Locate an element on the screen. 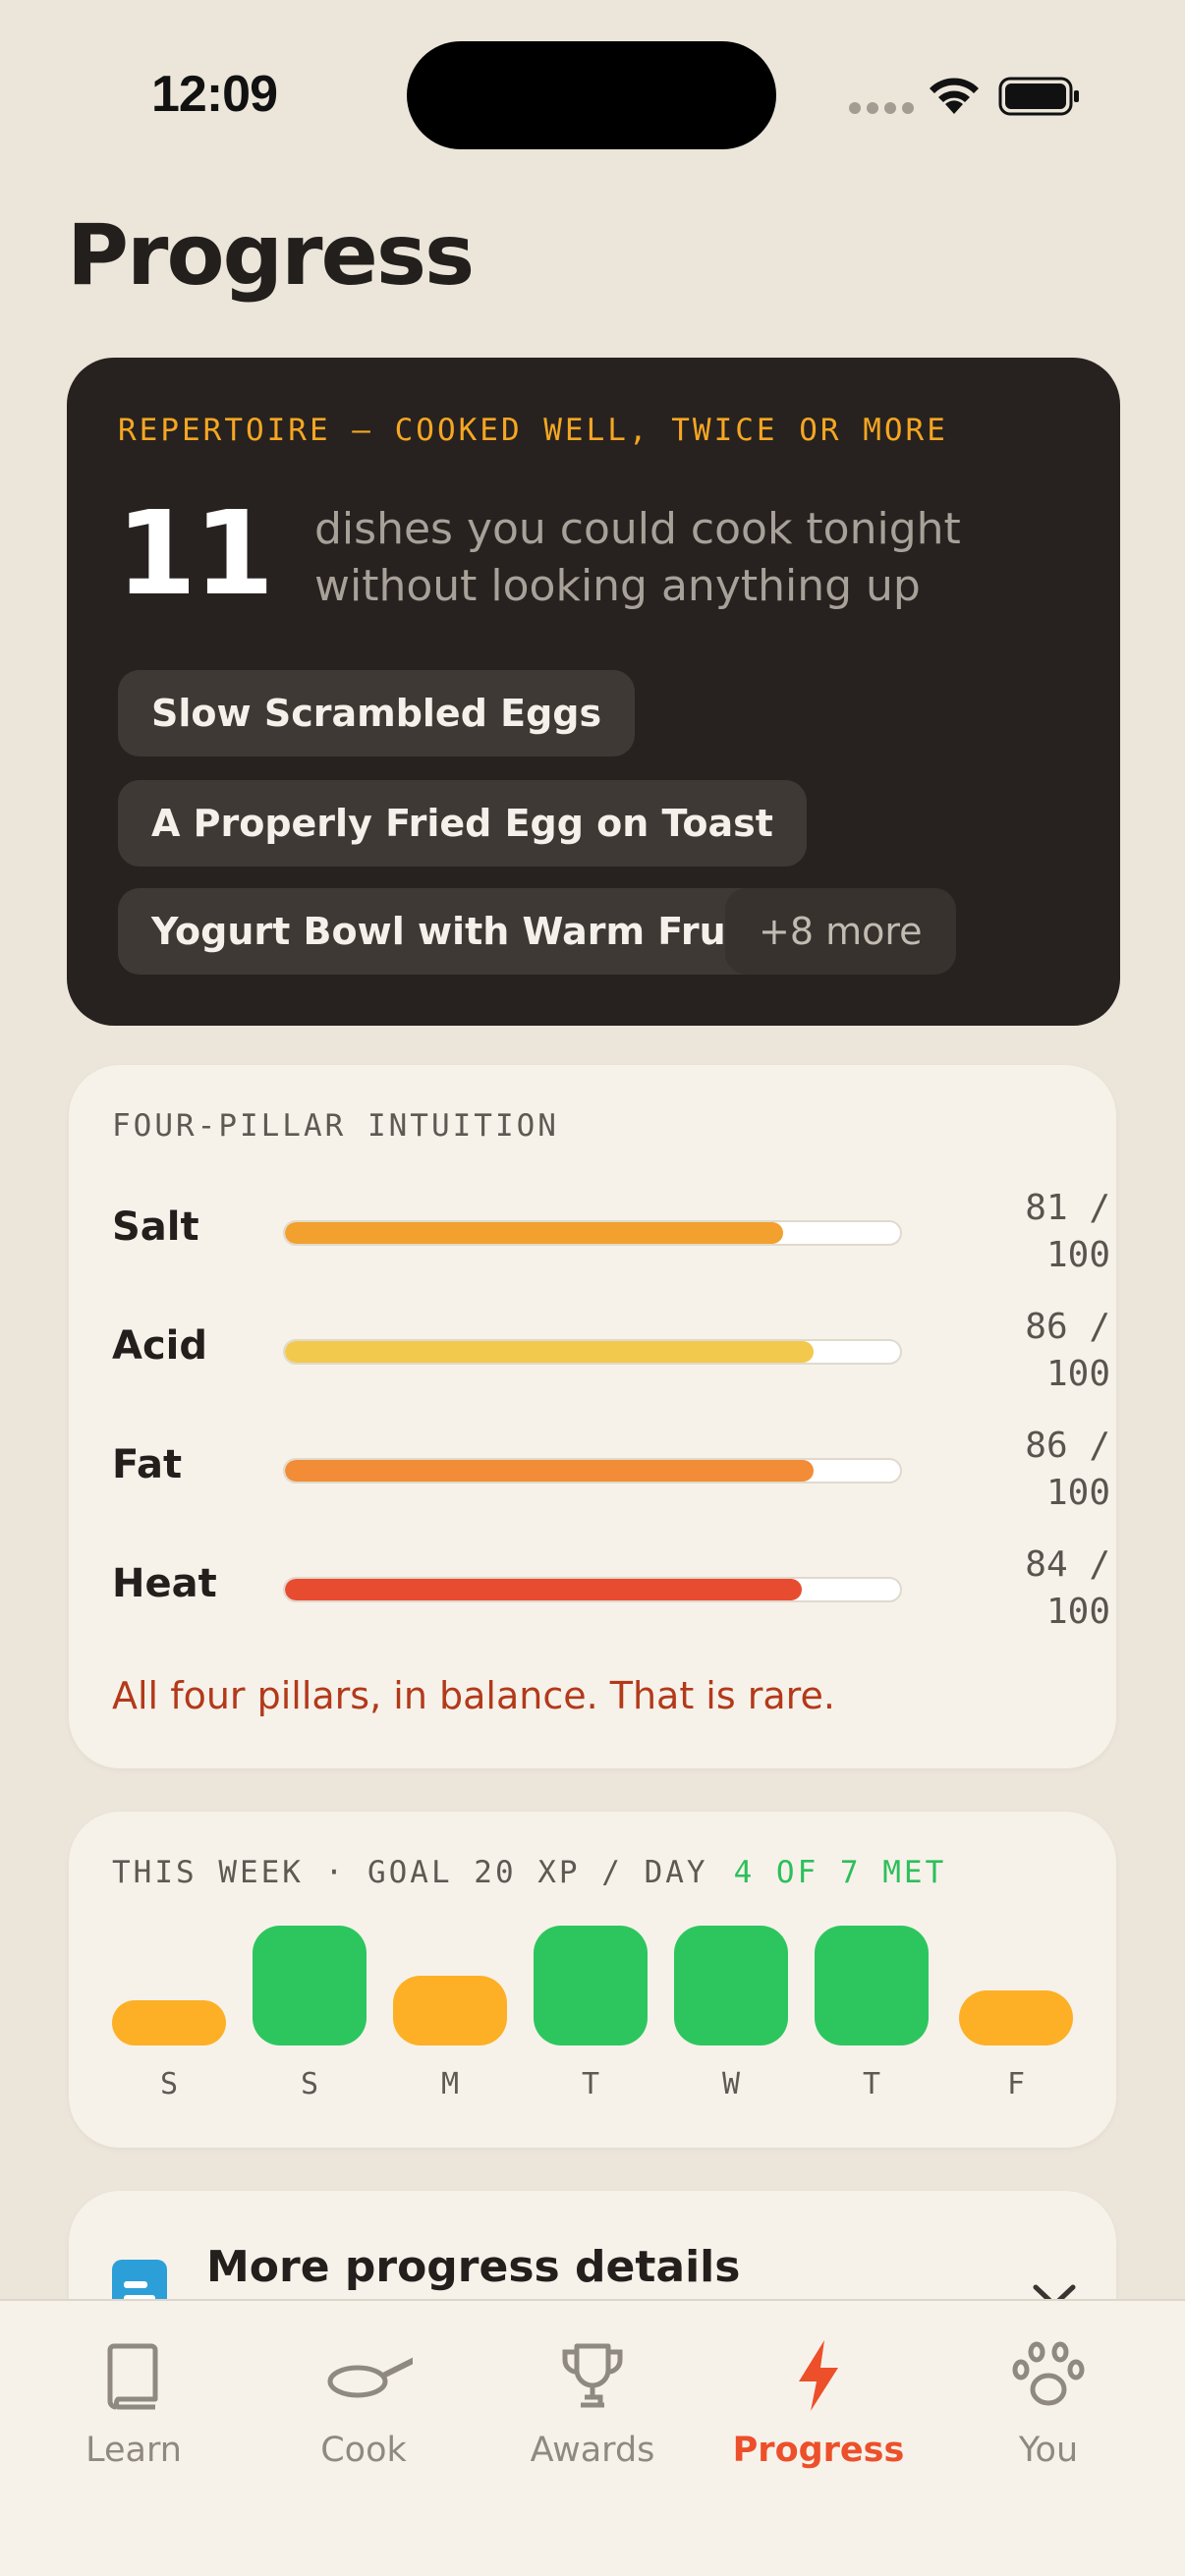  pillar-row-heat: Heat 84 / 100 is located at coordinates (611, 1587).